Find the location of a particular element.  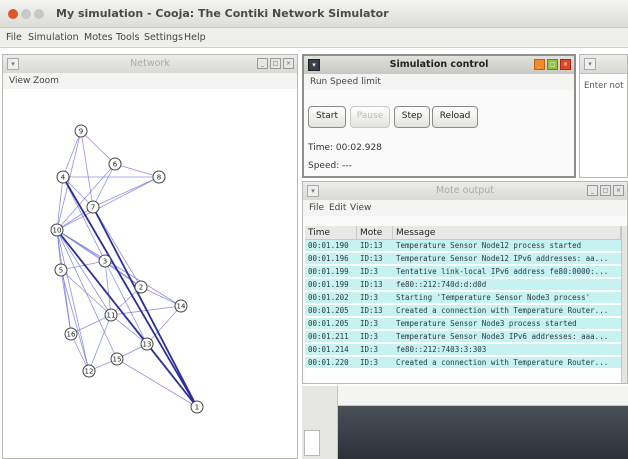

dark-panel is located at coordinates (483, 432).